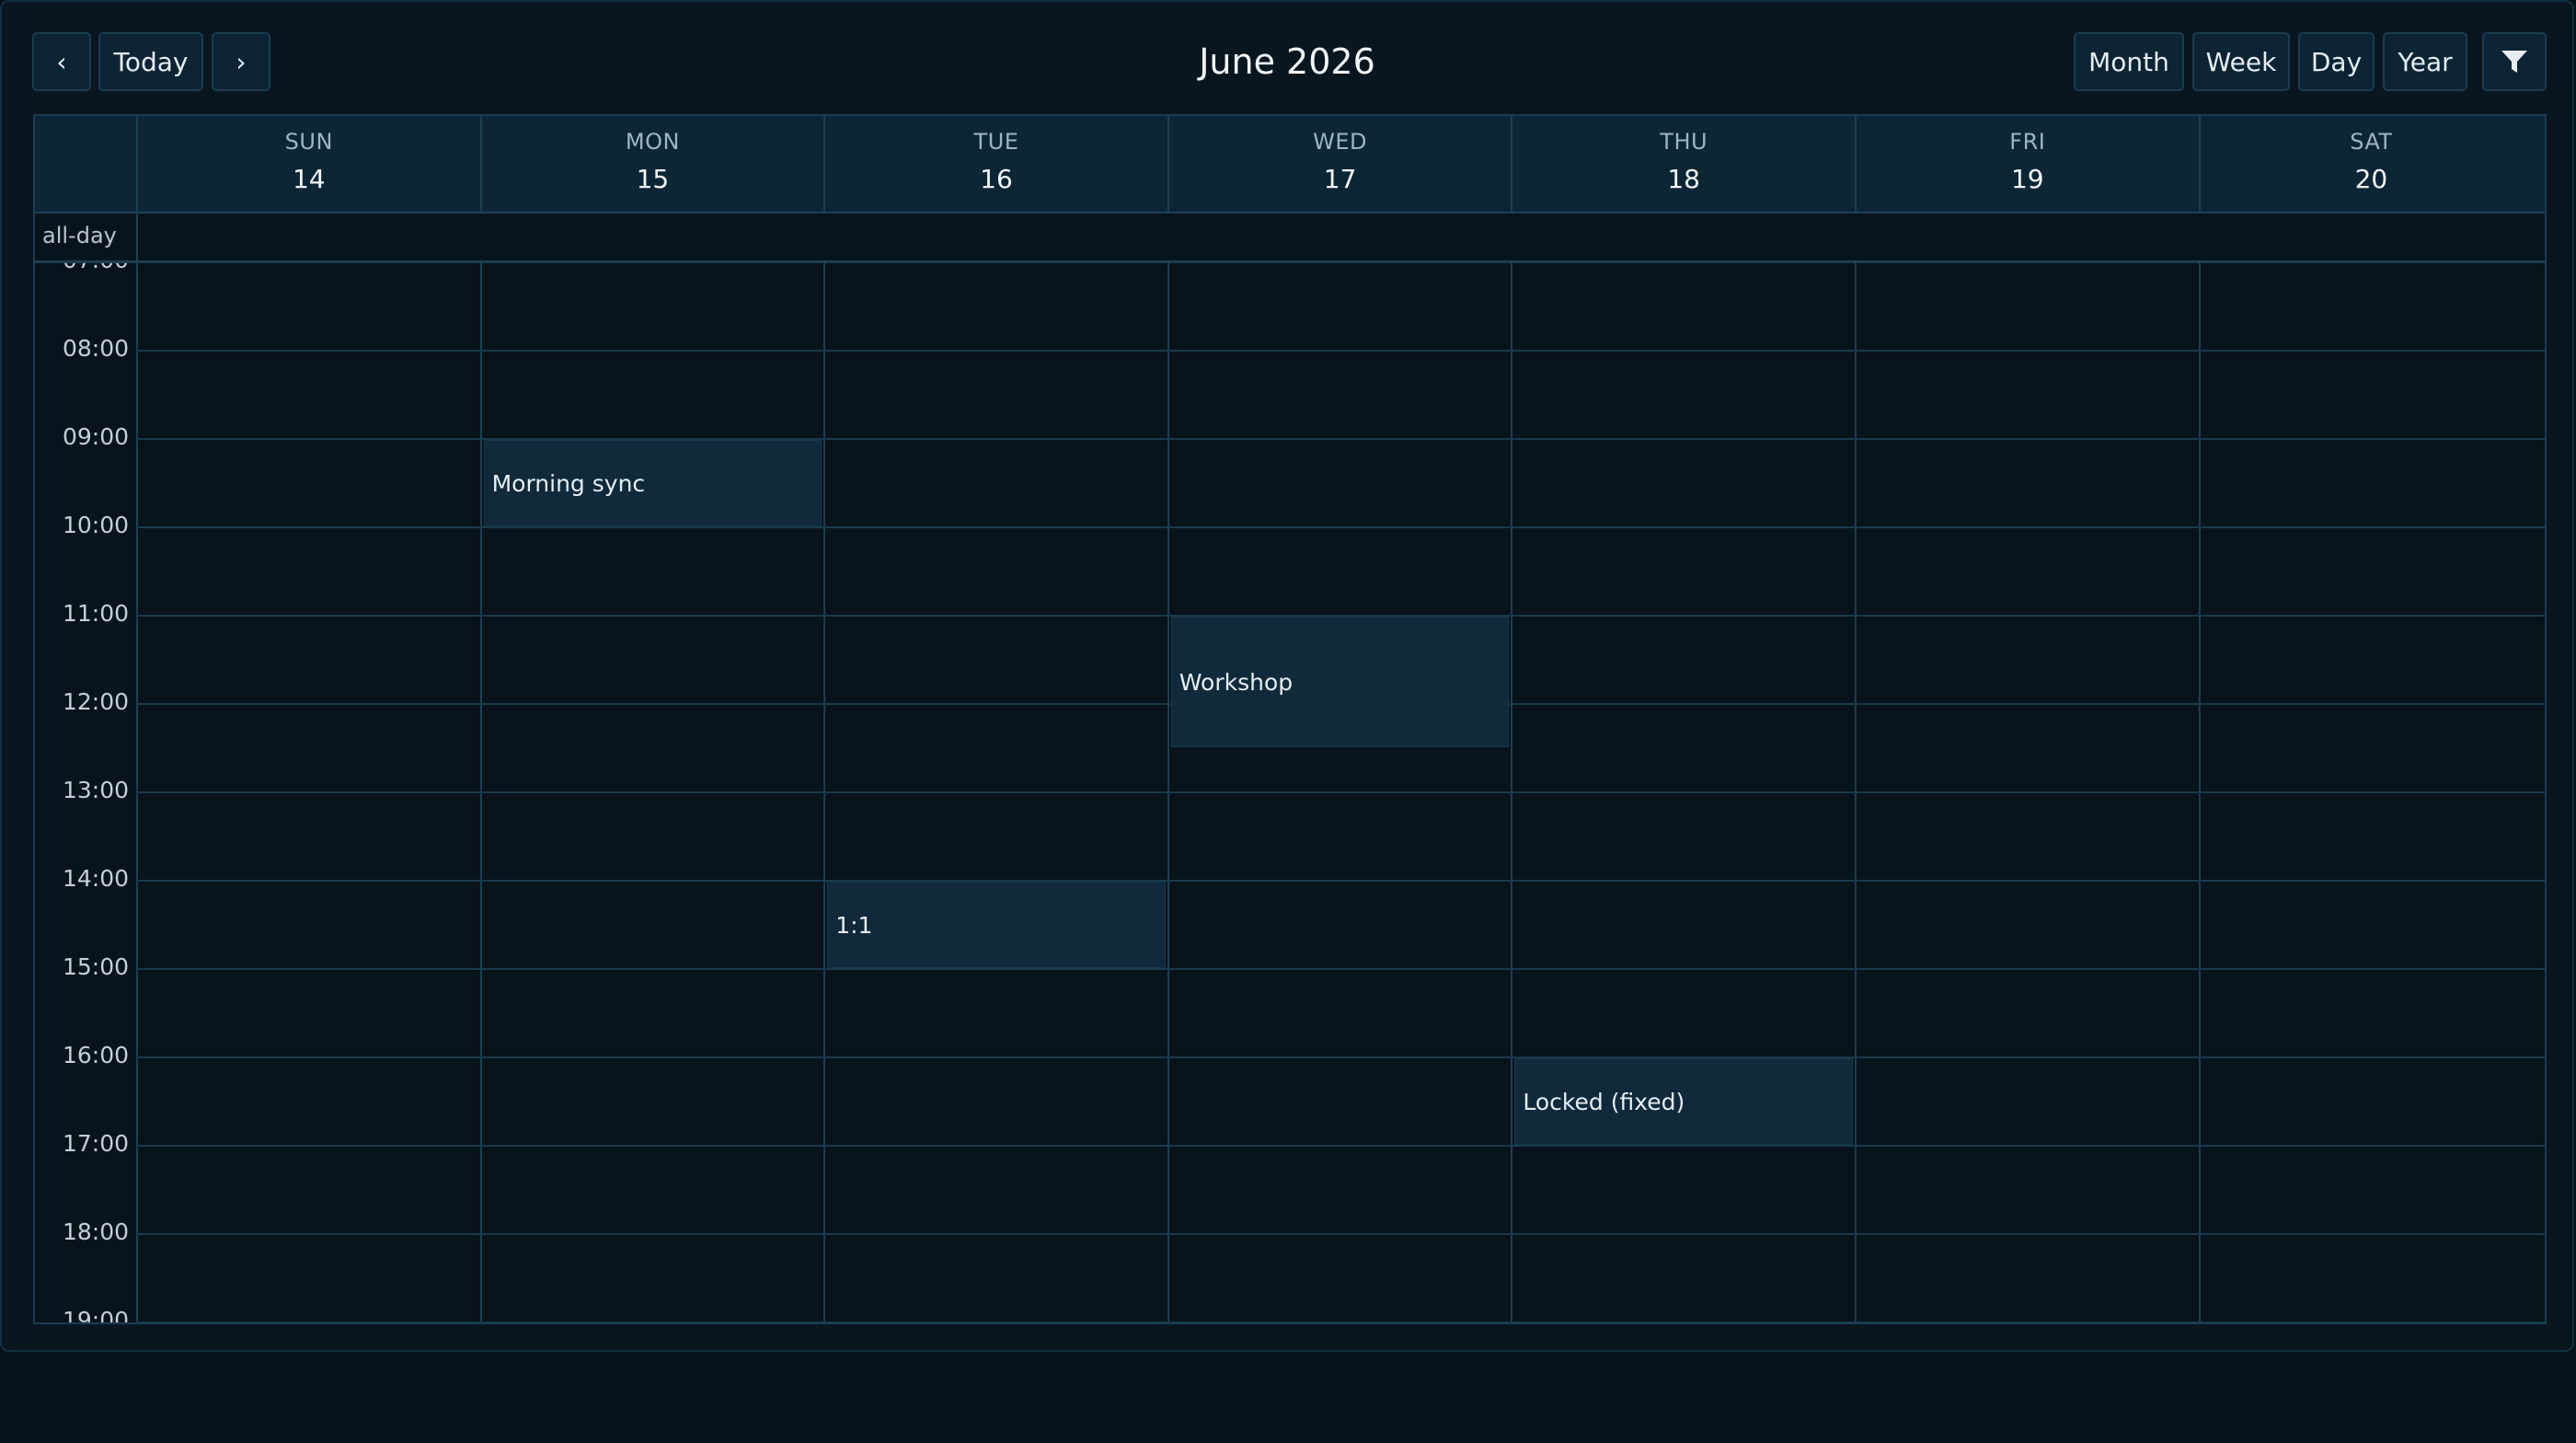  I want to click on day-header-thu: THU 18, so click(1683, 164).